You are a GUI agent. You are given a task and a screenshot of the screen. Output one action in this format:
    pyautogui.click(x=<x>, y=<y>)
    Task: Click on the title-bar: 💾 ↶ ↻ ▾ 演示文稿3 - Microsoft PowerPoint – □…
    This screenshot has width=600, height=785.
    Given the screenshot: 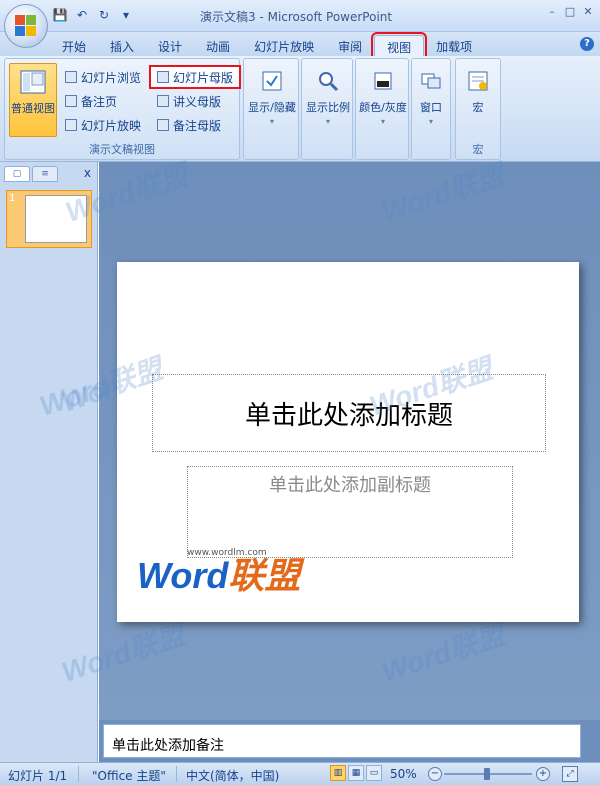 What is the action you would take?
    pyautogui.click(x=300, y=16)
    